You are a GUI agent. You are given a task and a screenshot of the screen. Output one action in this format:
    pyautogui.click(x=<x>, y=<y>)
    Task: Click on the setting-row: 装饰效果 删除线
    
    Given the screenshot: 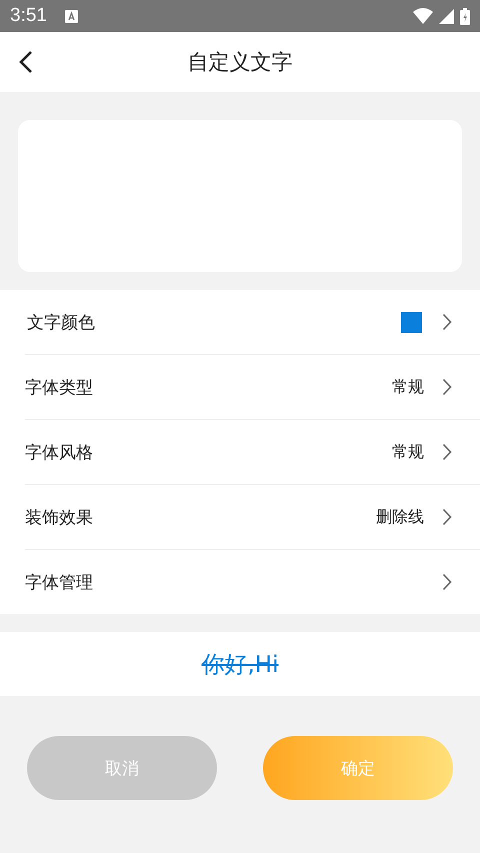 What is the action you would take?
    pyautogui.click(x=252, y=516)
    